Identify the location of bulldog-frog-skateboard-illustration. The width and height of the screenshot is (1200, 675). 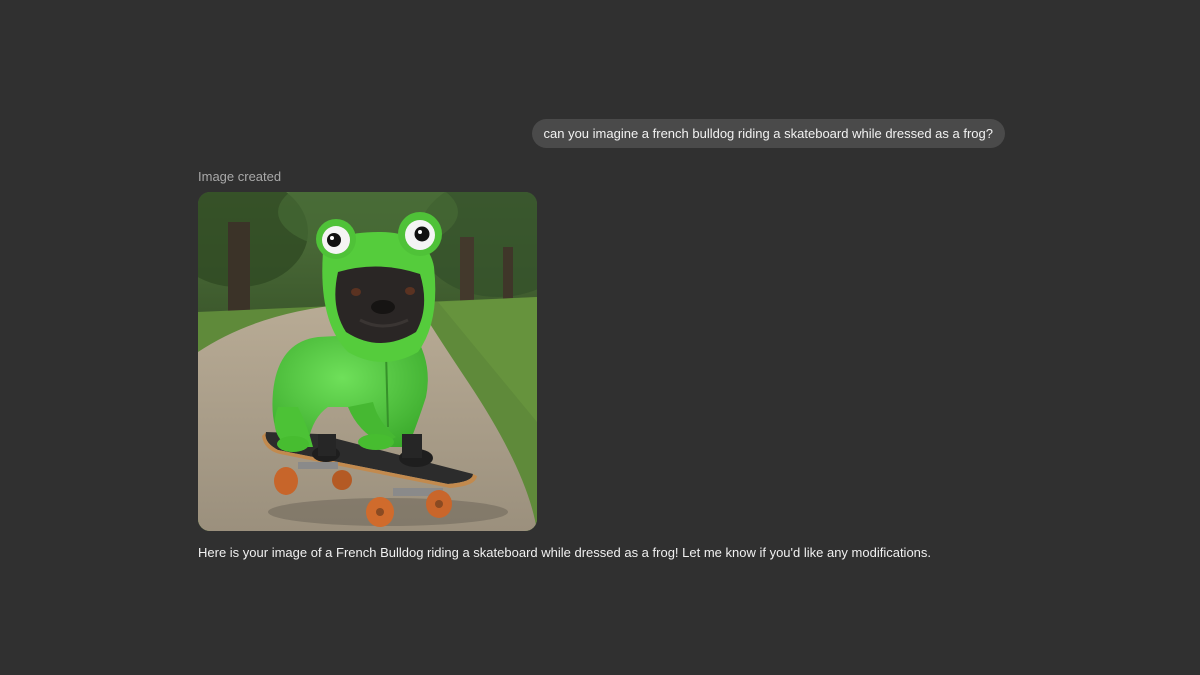
(367, 361).